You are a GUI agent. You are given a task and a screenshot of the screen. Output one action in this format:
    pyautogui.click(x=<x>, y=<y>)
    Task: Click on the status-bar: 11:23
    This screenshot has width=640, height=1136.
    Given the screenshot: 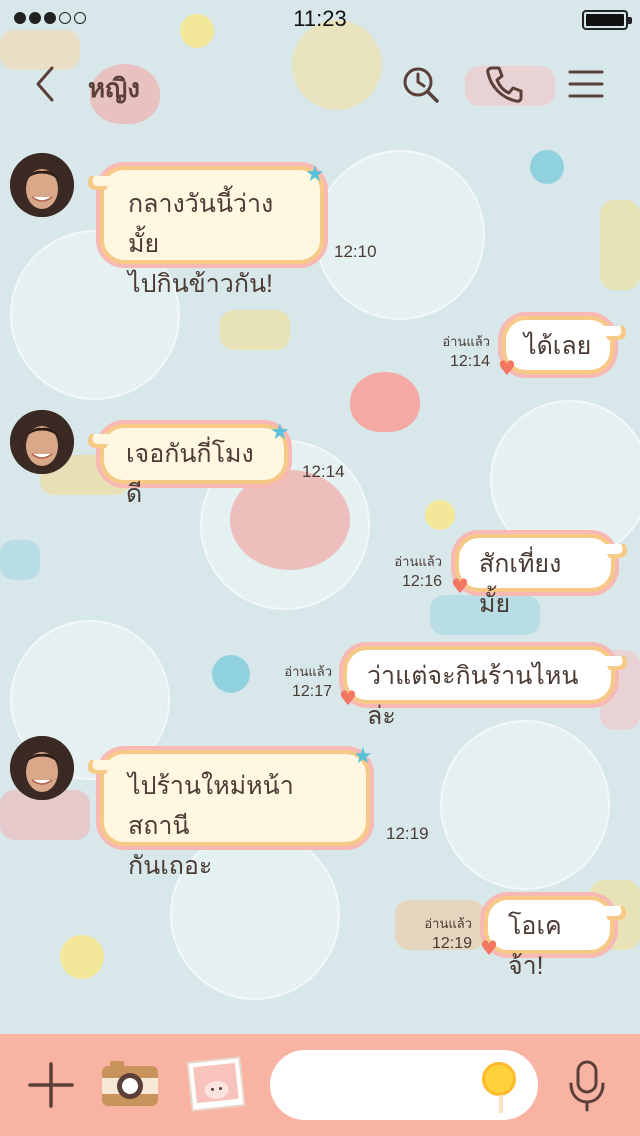 What is the action you would take?
    pyautogui.click(x=320, y=20)
    